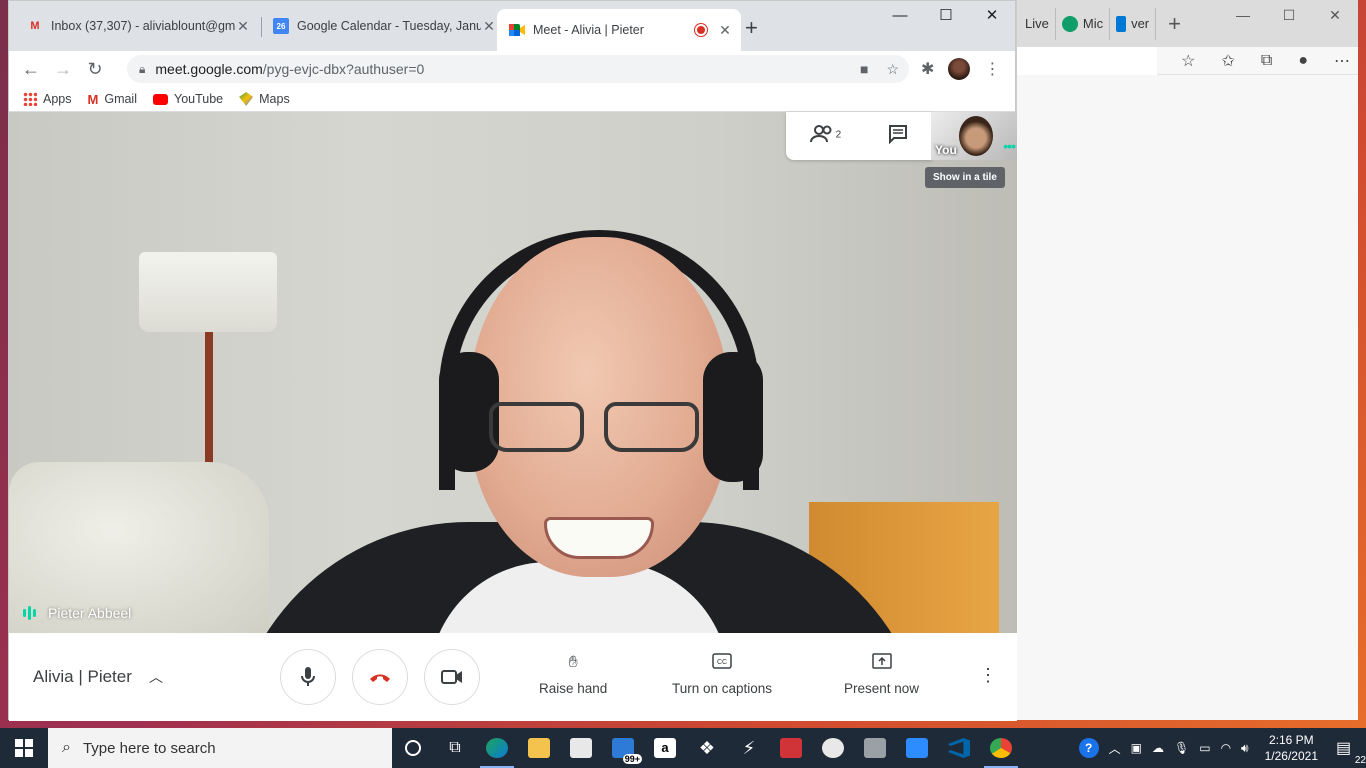 This screenshot has width=1366, height=768. What do you see at coordinates (142, 69) in the screenshot?
I see `lock-icon: 🔒︎` at bounding box center [142, 69].